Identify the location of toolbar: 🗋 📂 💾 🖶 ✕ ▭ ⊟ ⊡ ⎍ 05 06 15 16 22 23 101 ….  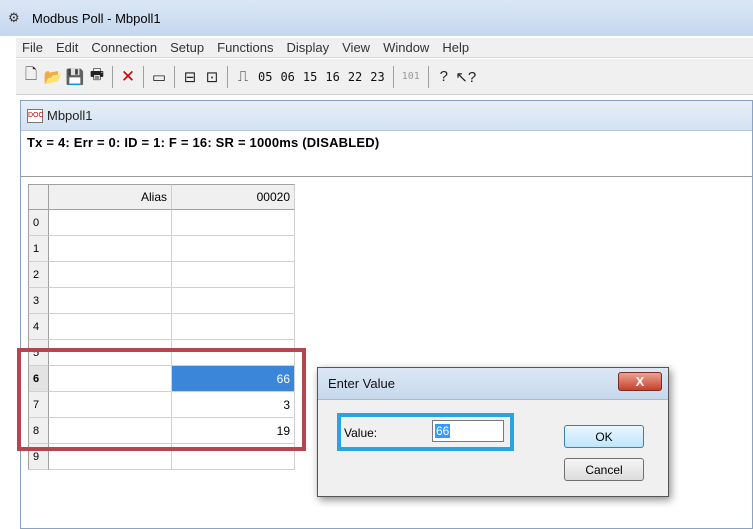
(384, 77).